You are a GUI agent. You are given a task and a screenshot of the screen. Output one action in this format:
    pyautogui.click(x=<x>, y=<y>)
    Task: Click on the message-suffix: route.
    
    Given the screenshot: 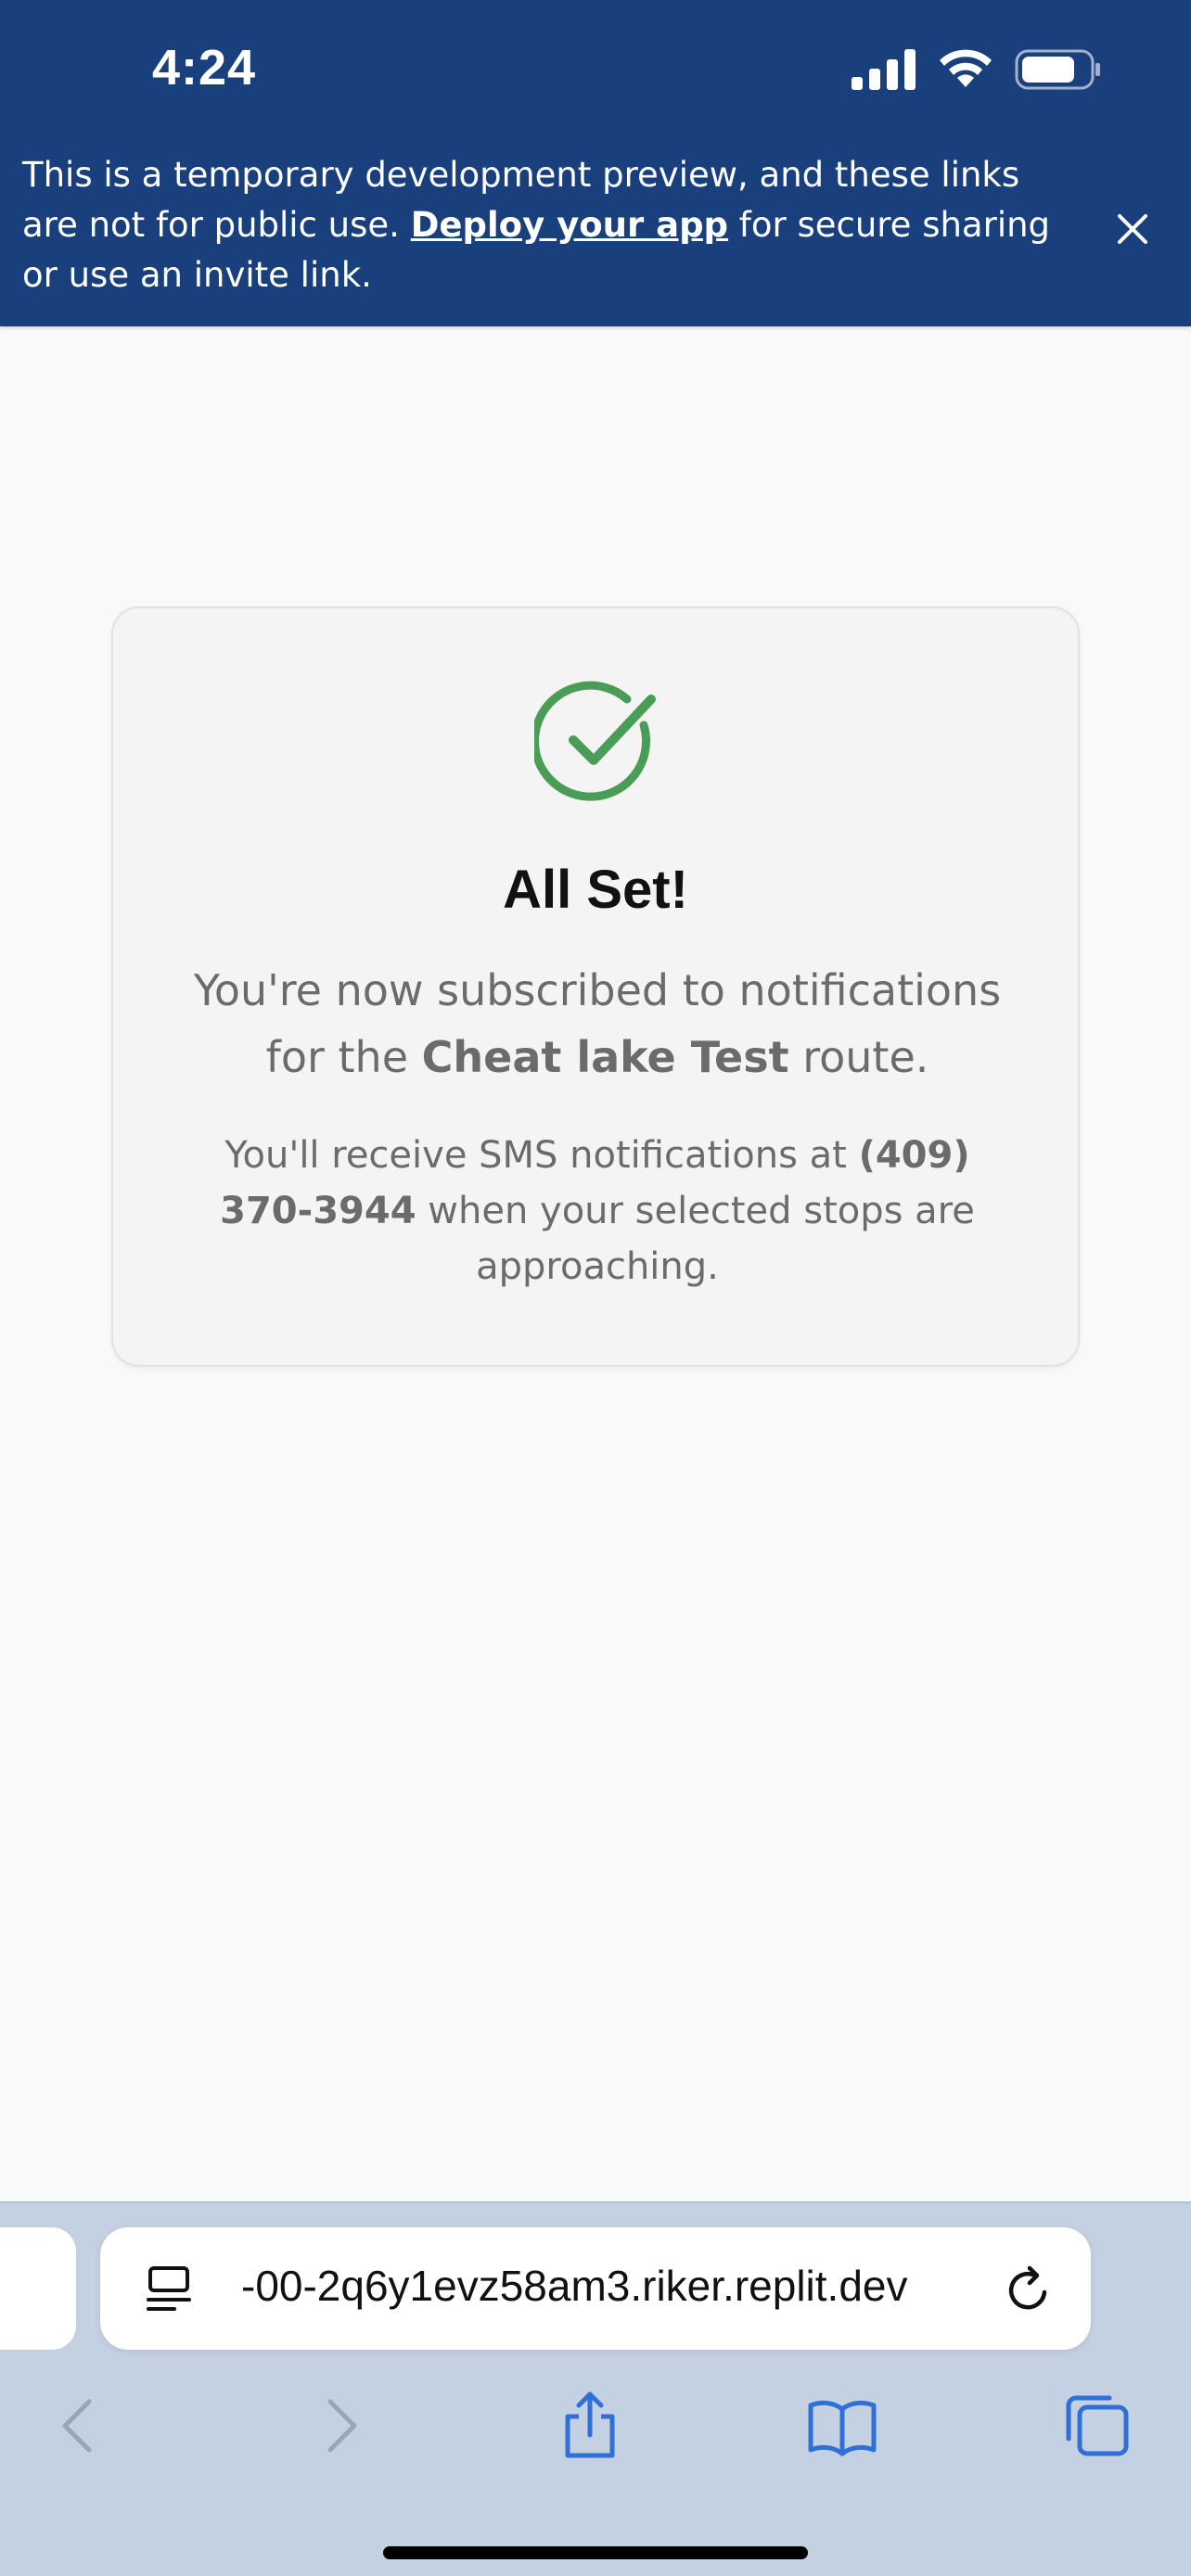 What is the action you would take?
    pyautogui.click(x=858, y=1057)
    